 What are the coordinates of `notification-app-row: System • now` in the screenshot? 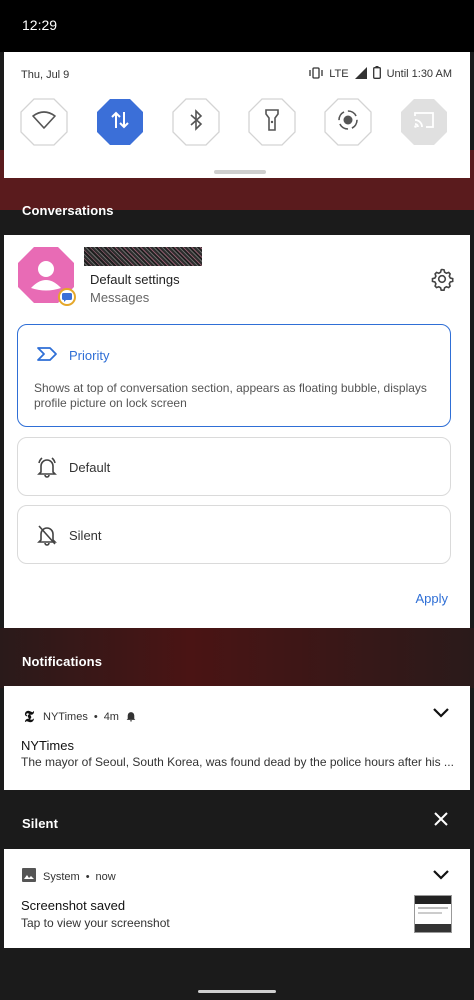 It's located at (68, 876).